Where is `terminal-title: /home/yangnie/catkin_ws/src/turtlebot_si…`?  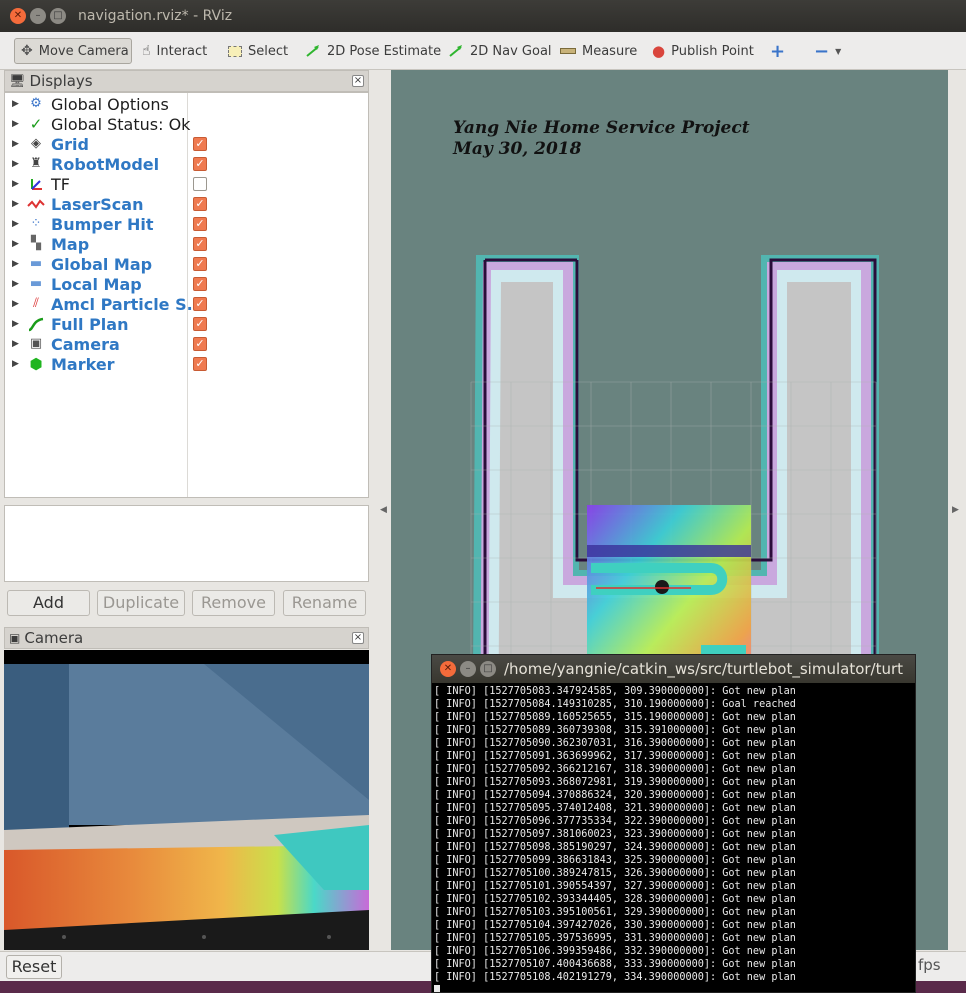
terminal-title: /home/yangnie/catkin_ws/src/turtlebot_si… is located at coordinates (704, 669).